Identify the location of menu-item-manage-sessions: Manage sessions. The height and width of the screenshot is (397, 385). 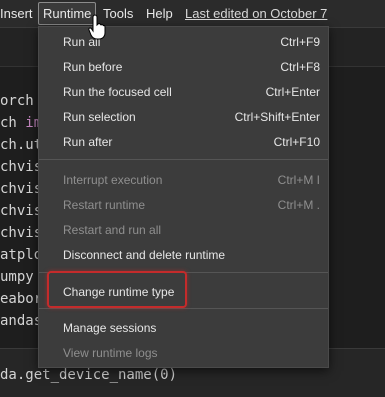
(183, 328).